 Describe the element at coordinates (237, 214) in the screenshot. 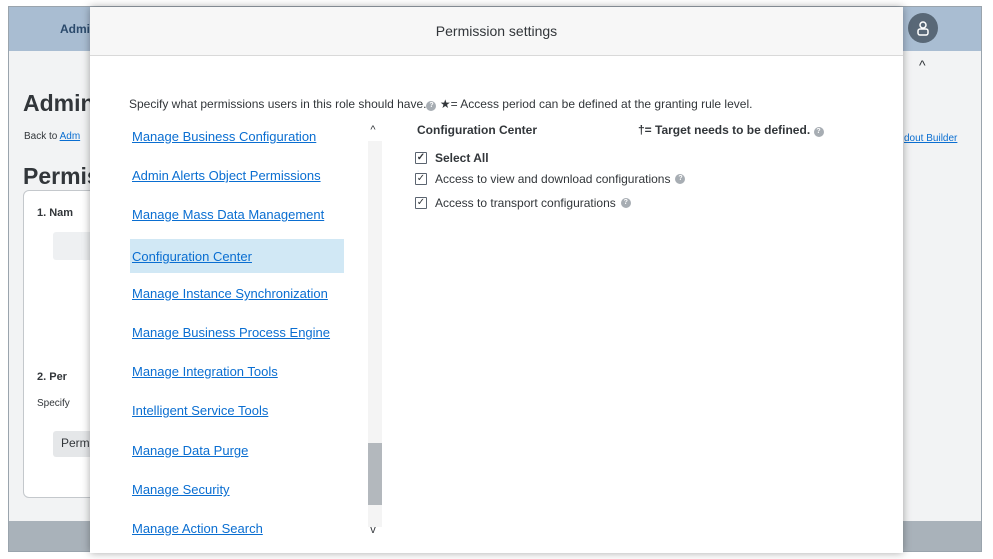

I see `list-item-manage-mass-data-management: Manage Mass Data Management` at that location.